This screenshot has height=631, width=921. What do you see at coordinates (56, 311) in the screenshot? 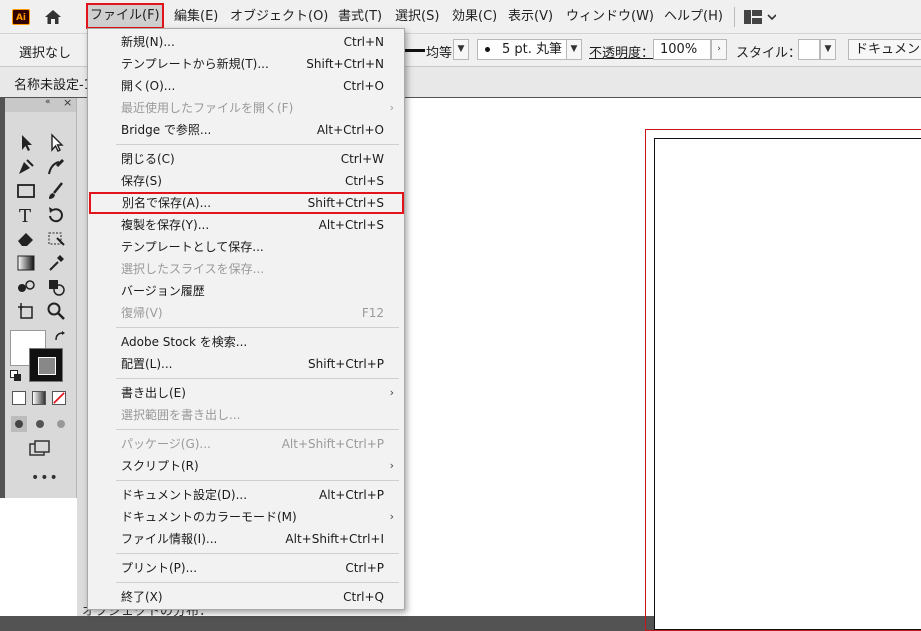
I see `zoom-tool-icon` at bounding box center [56, 311].